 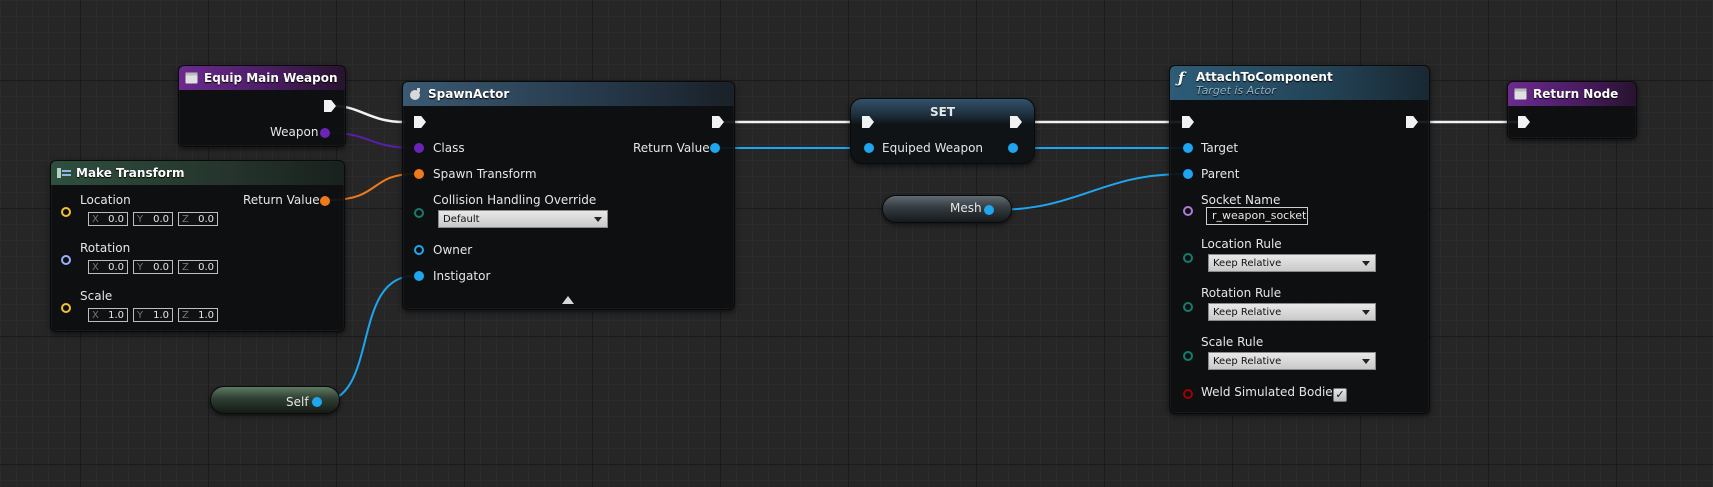 What do you see at coordinates (1188, 148) in the screenshot?
I see `target-pin` at bounding box center [1188, 148].